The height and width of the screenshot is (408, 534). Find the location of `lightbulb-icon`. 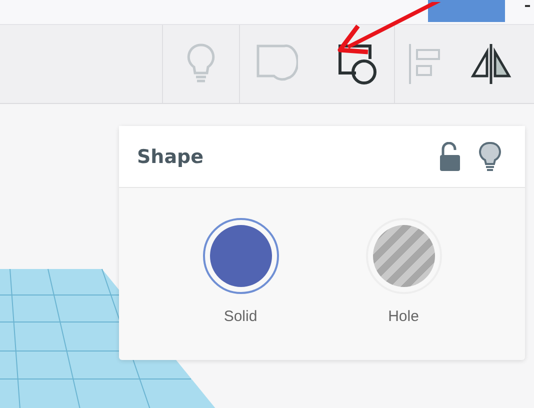

lightbulb-icon is located at coordinates (490, 156).